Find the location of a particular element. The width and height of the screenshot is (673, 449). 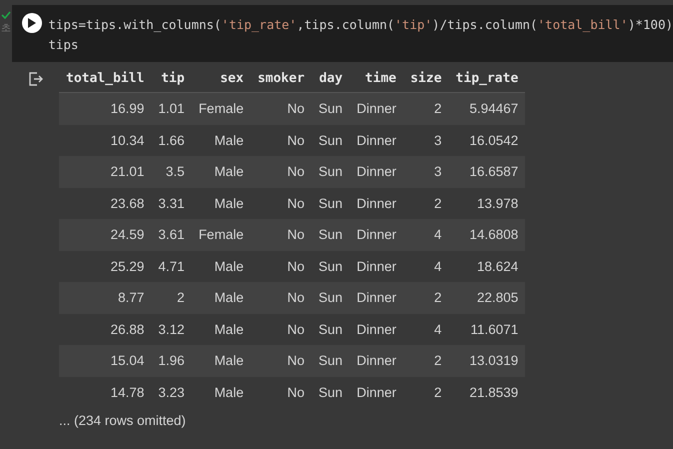

table-cell: 1.96 is located at coordinates (171, 360).